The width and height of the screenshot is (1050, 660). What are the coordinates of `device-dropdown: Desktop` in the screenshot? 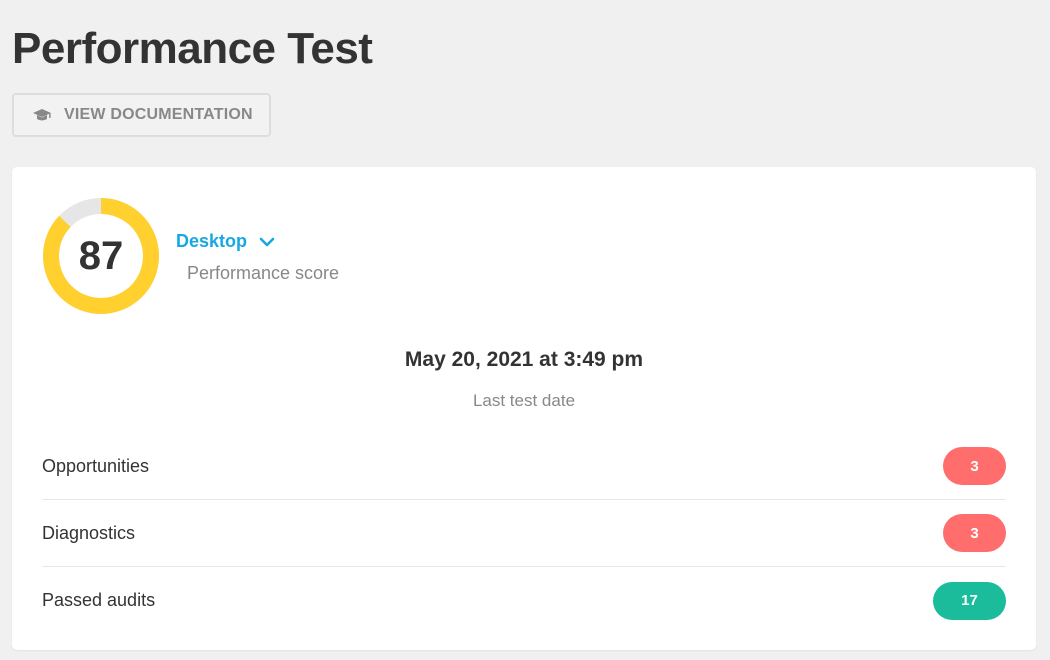 It's located at (225, 241).